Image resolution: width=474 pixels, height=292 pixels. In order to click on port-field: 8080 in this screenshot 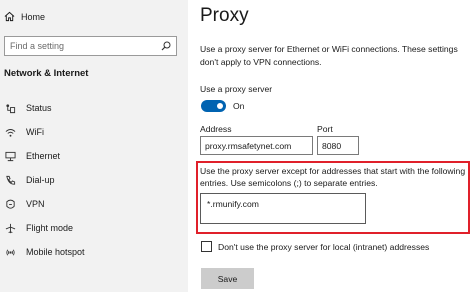, I will do `click(338, 145)`.